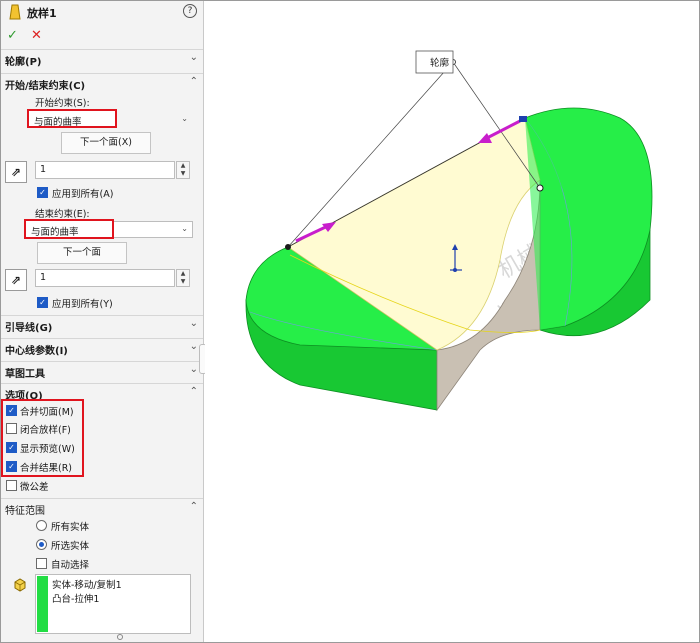 This screenshot has width=700, height=643. I want to click on bodies-listbox: 实体-移动/复制1 凸台-拉伸1, so click(113, 604).